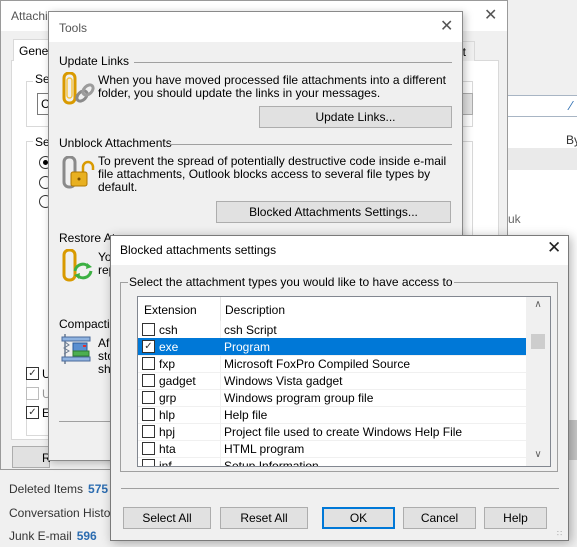 The height and width of the screenshot is (547, 577). Describe the element at coordinates (255, 27) in the screenshot. I see `title-bar` at that location.